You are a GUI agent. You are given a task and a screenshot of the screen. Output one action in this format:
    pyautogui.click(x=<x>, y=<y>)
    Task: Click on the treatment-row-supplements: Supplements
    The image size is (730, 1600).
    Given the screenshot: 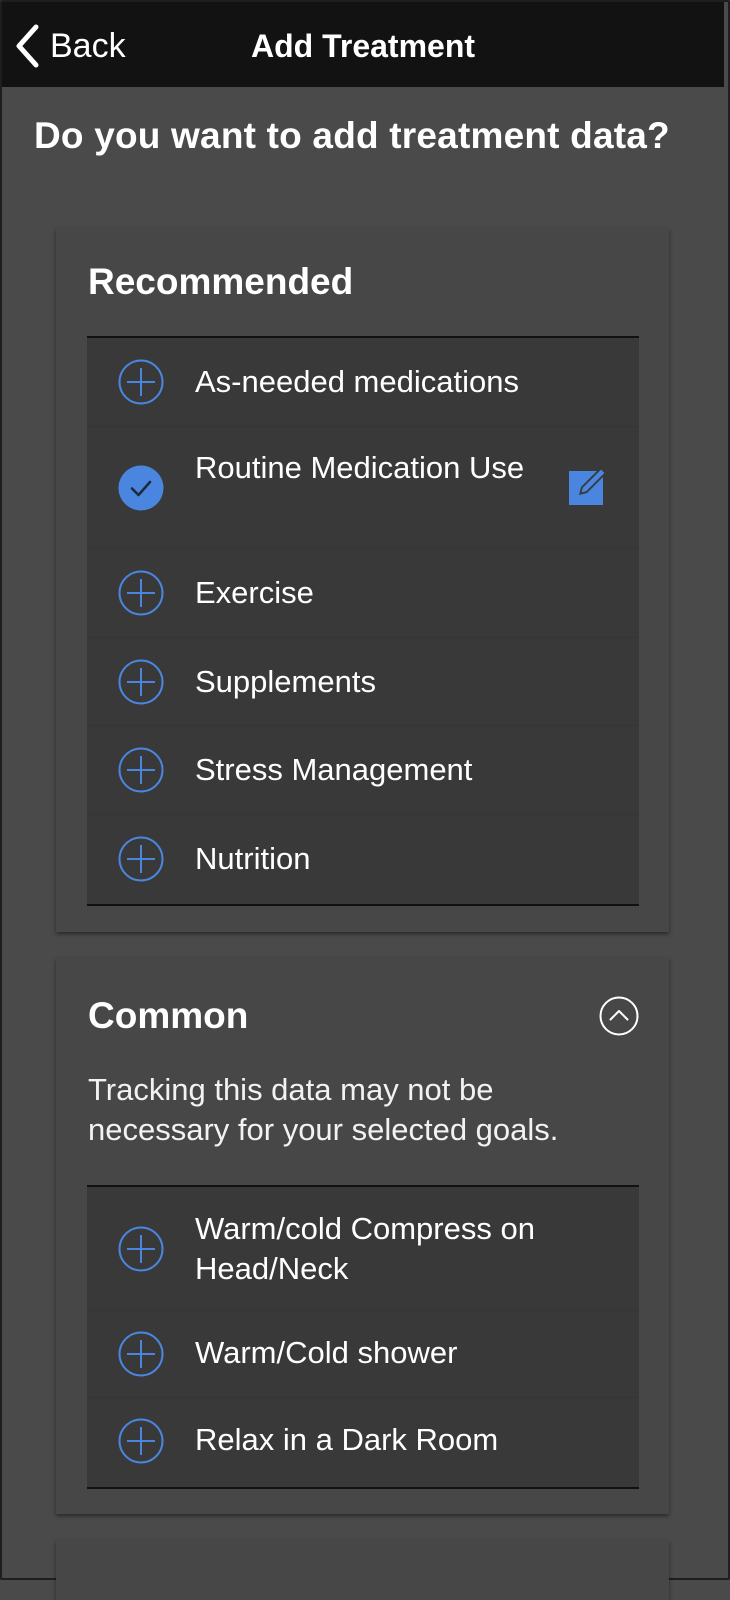 What is the action you would take?
    pyautogui.click(x=363, y=682)
    